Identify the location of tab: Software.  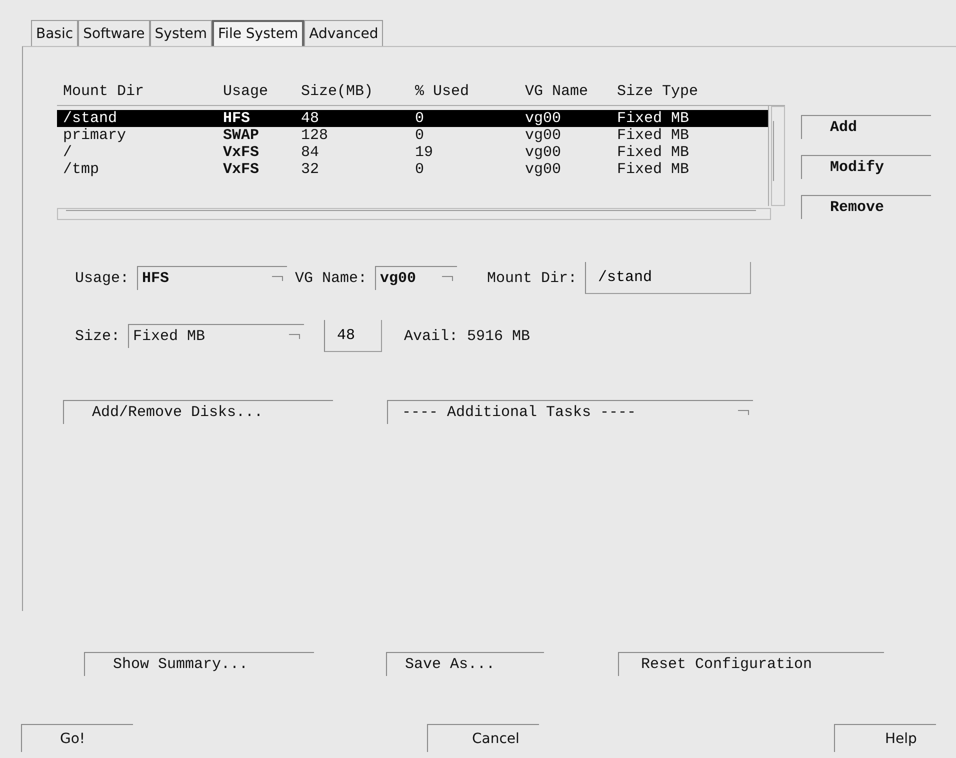
(114, 33).